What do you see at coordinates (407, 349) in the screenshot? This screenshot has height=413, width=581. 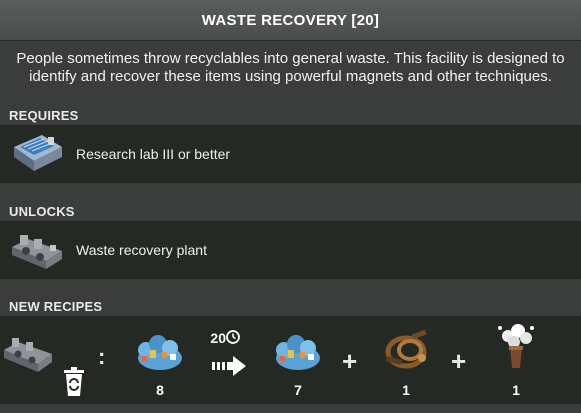 I see `scrap-metal-icon` at bounding box center [407, 349].